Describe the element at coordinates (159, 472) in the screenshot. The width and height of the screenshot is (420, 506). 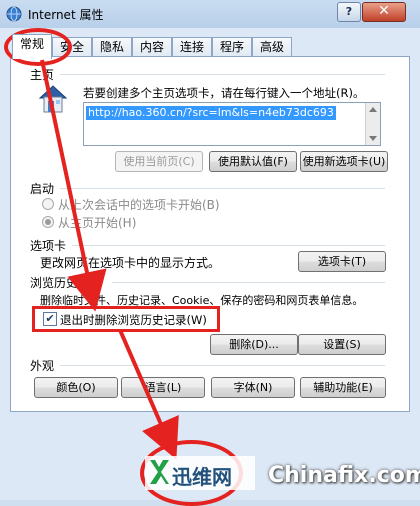
I see `watermark-logo` at that location.